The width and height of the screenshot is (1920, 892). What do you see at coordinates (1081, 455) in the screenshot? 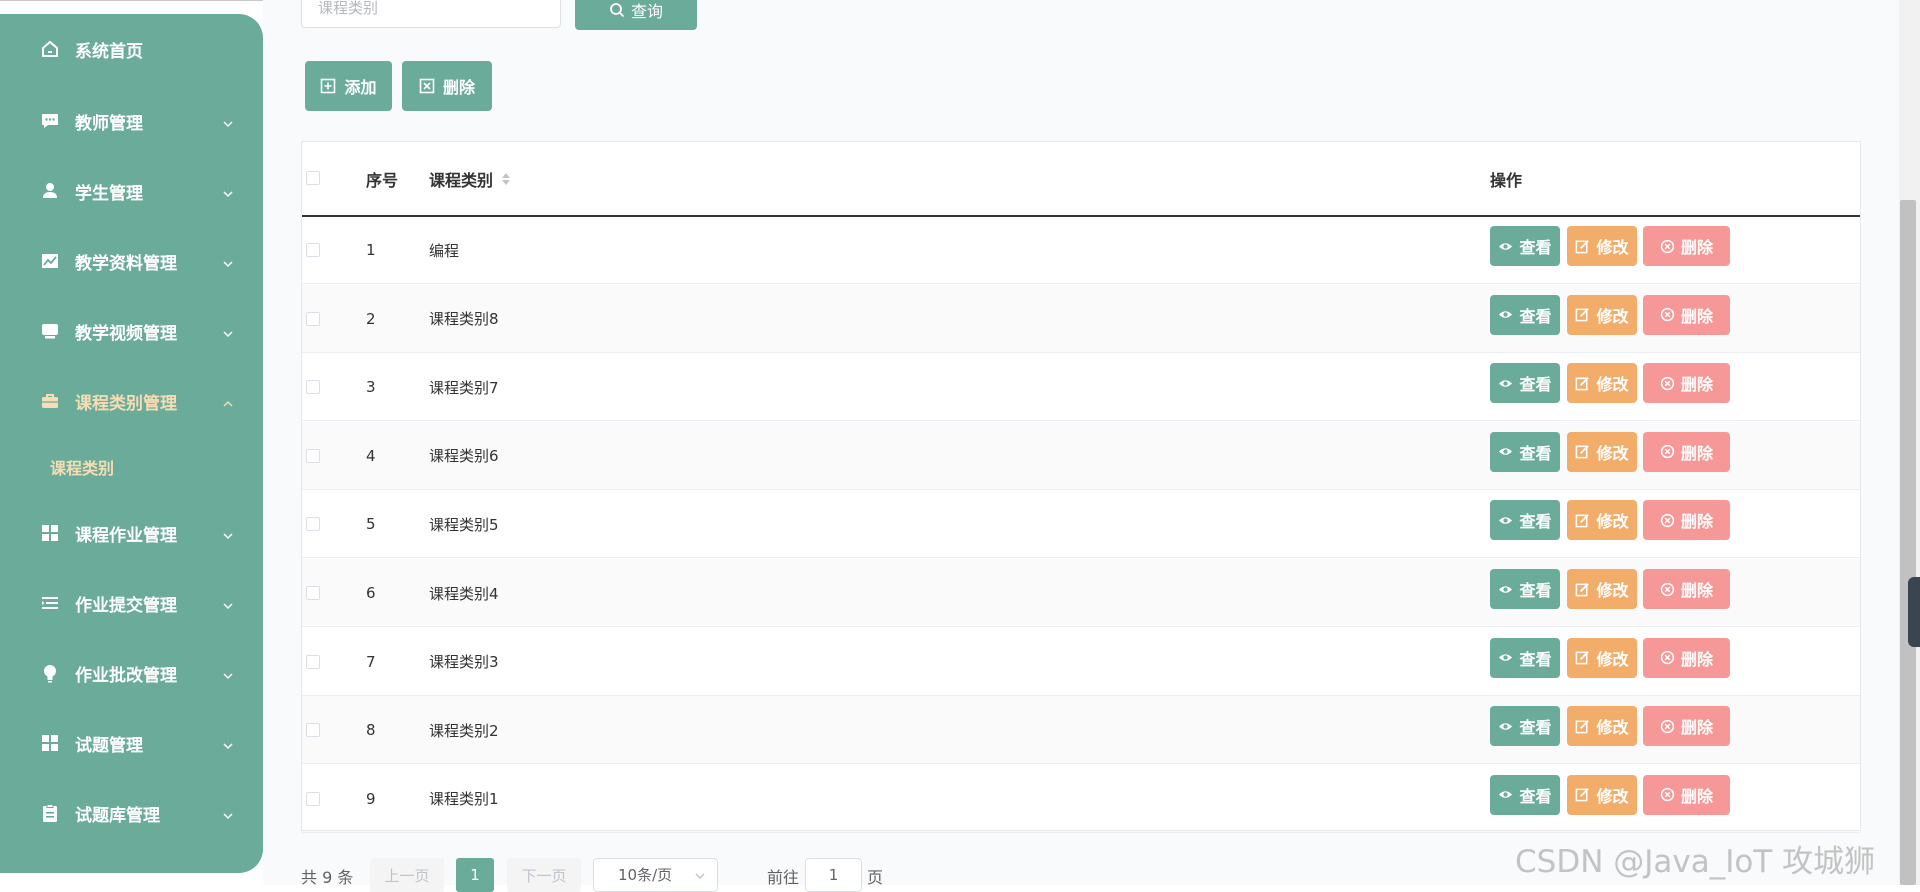
I see `table-row: 4 课程类别6 查看 修改 删除` at bounding box center [1081, 455].